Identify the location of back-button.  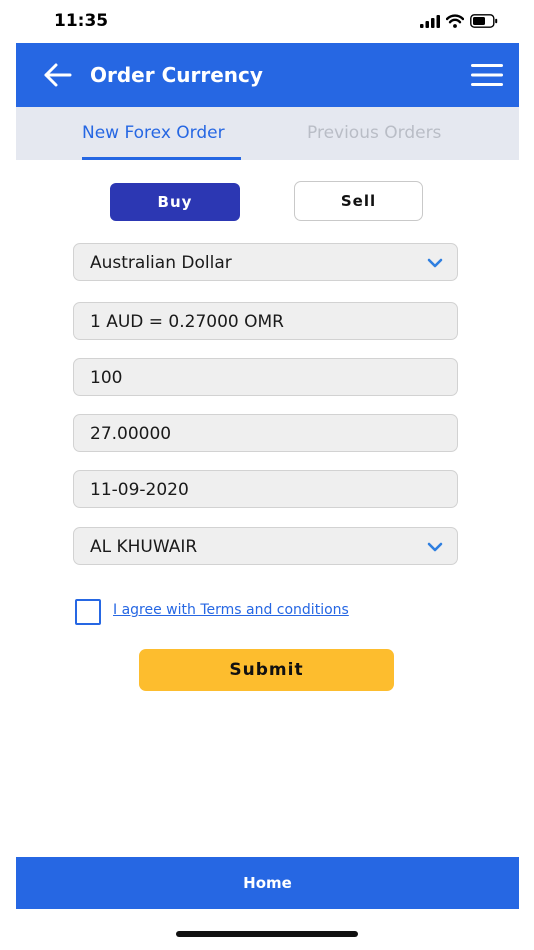
(57, 75).